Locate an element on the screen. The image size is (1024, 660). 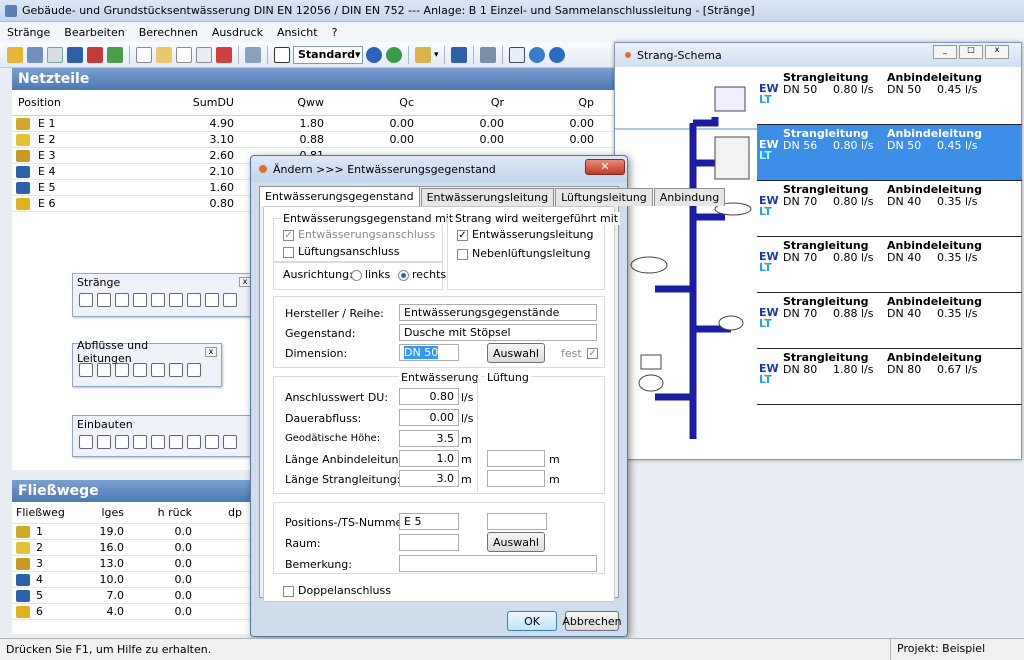
table-row: 3 13.0 0.0 is located at coordinates (132, 564).